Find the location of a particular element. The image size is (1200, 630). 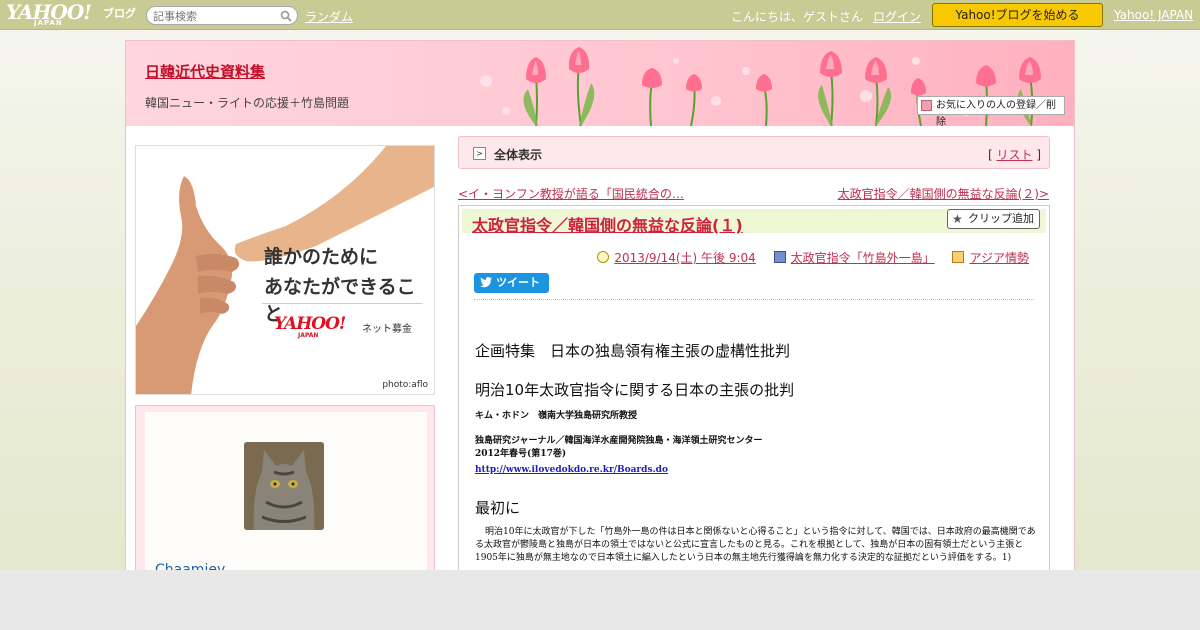

search-input is located at coordinates (215, 16).